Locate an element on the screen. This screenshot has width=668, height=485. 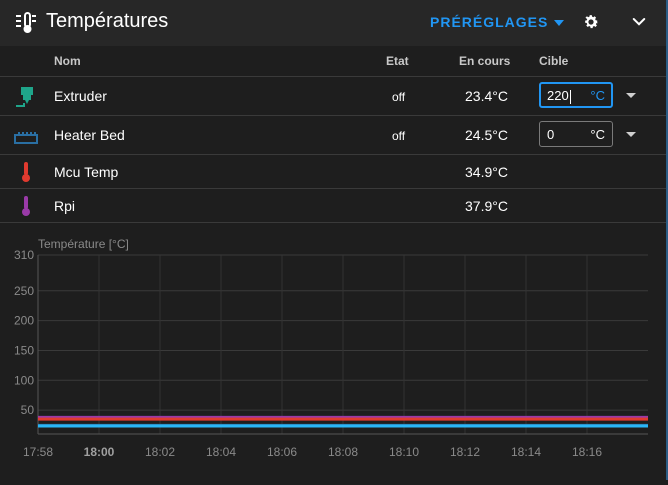
current-temperature: 23.4°C is located at coordinates (486, 96).